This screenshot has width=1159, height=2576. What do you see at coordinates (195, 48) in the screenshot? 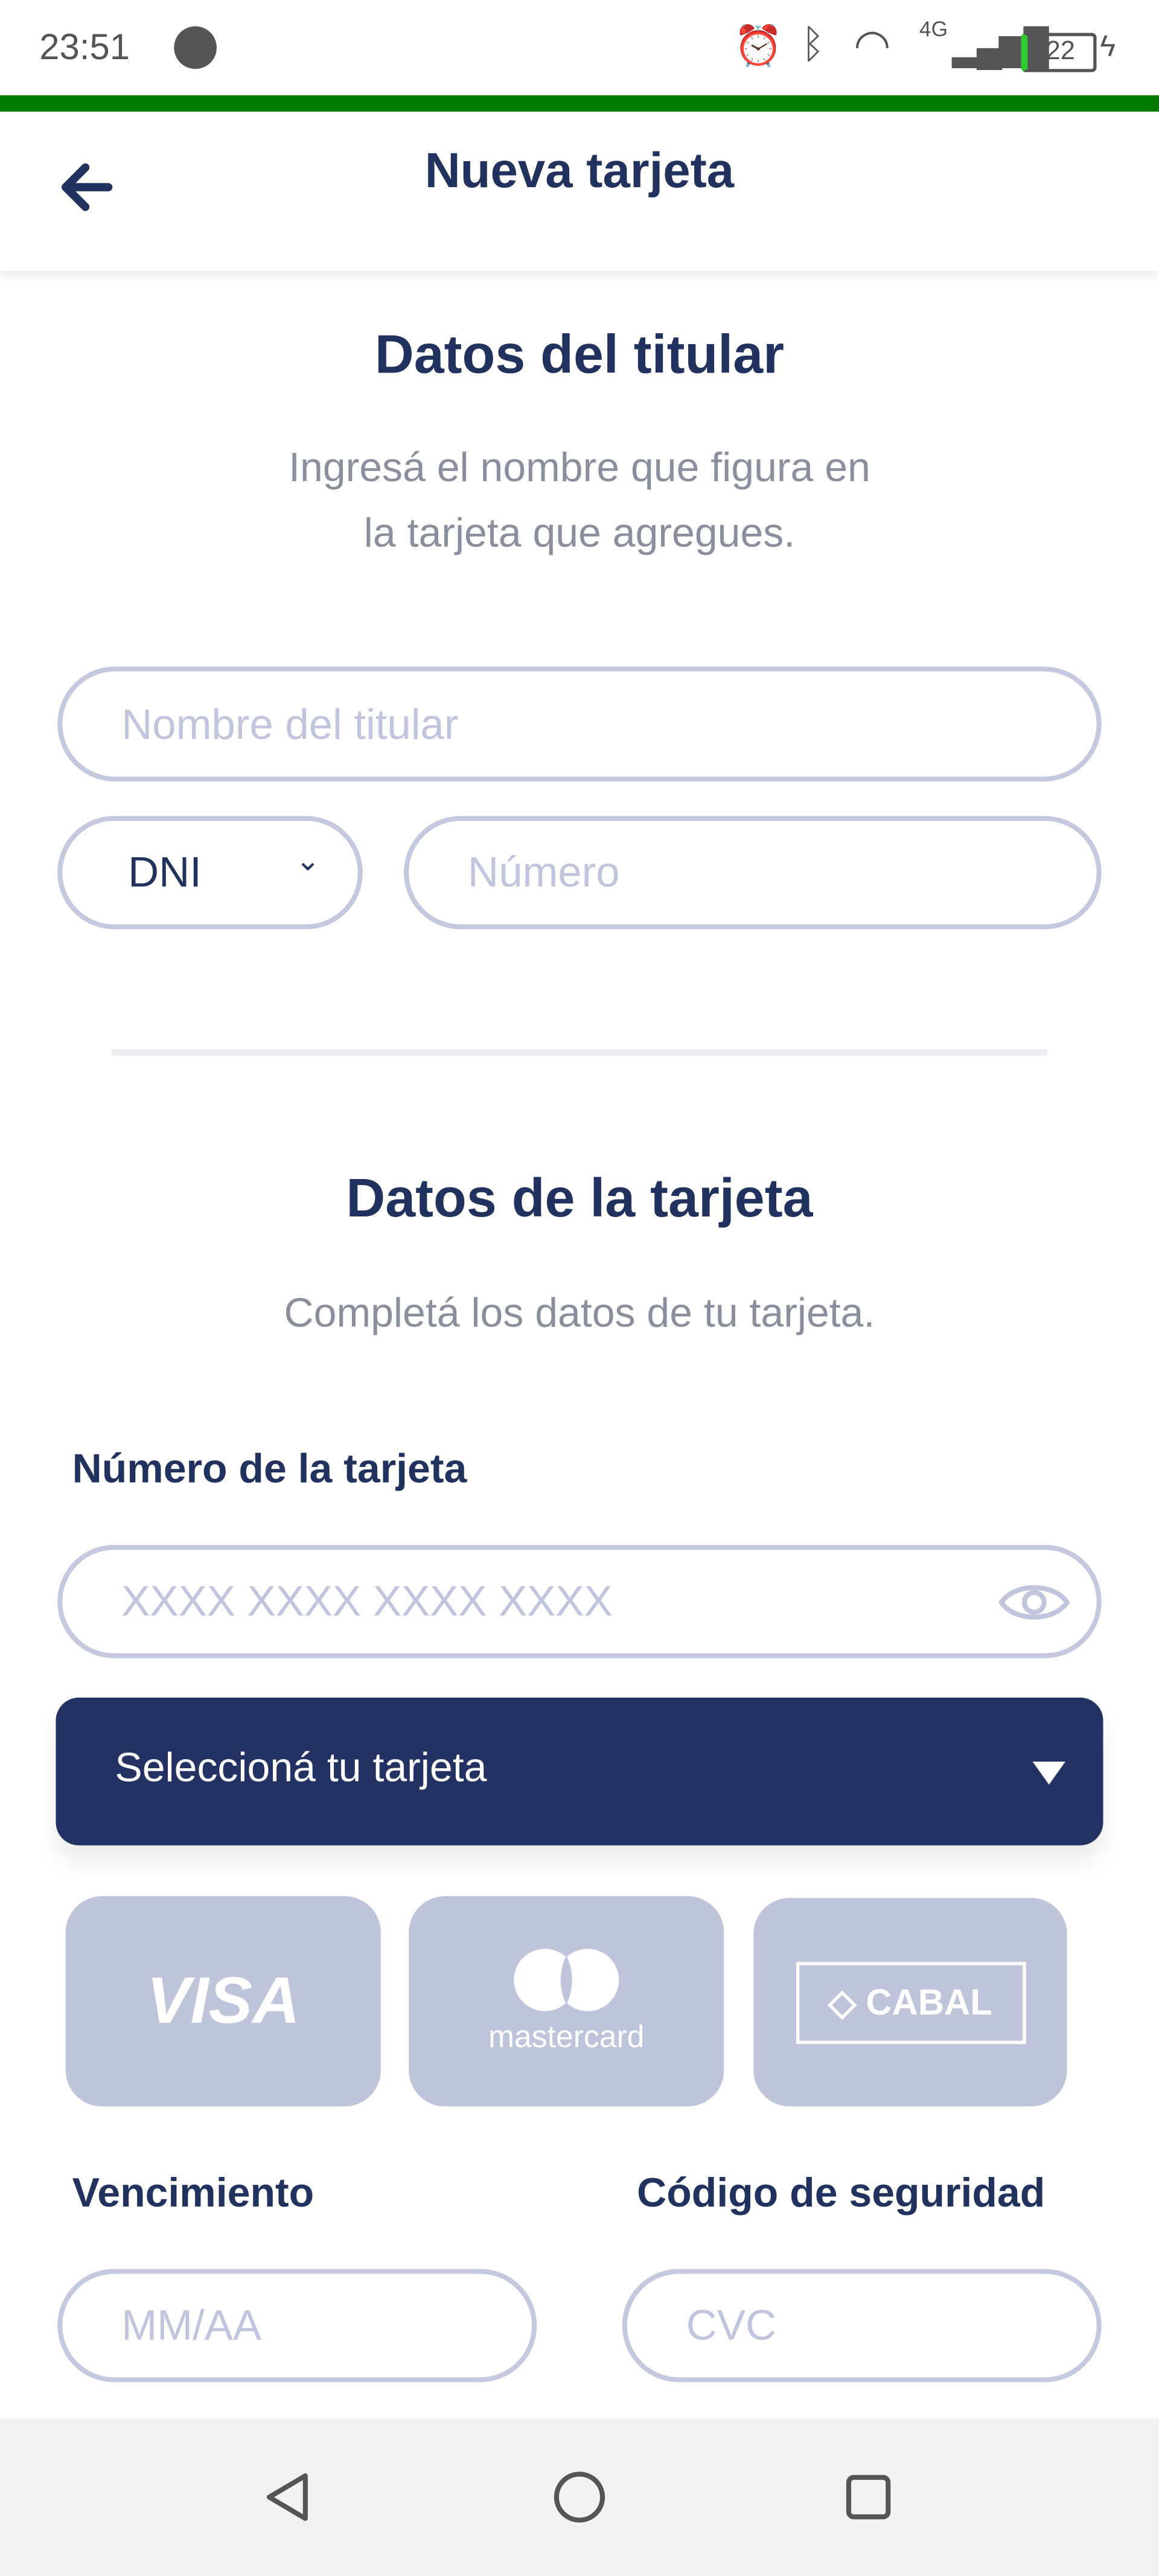
I see `app-notification-icon` at bounding box center [195, 48].